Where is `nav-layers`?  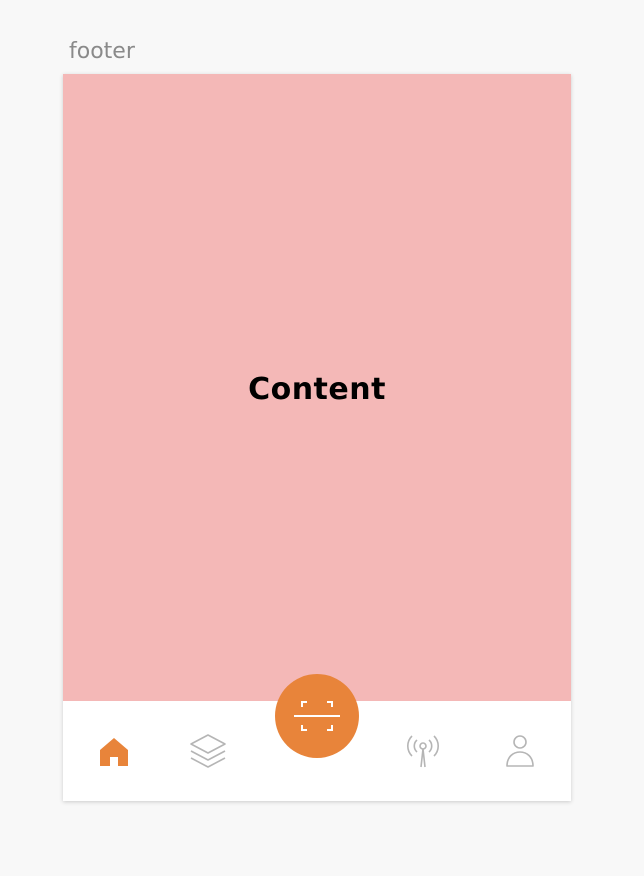 nav-layers is located at coordinates (208, 751).